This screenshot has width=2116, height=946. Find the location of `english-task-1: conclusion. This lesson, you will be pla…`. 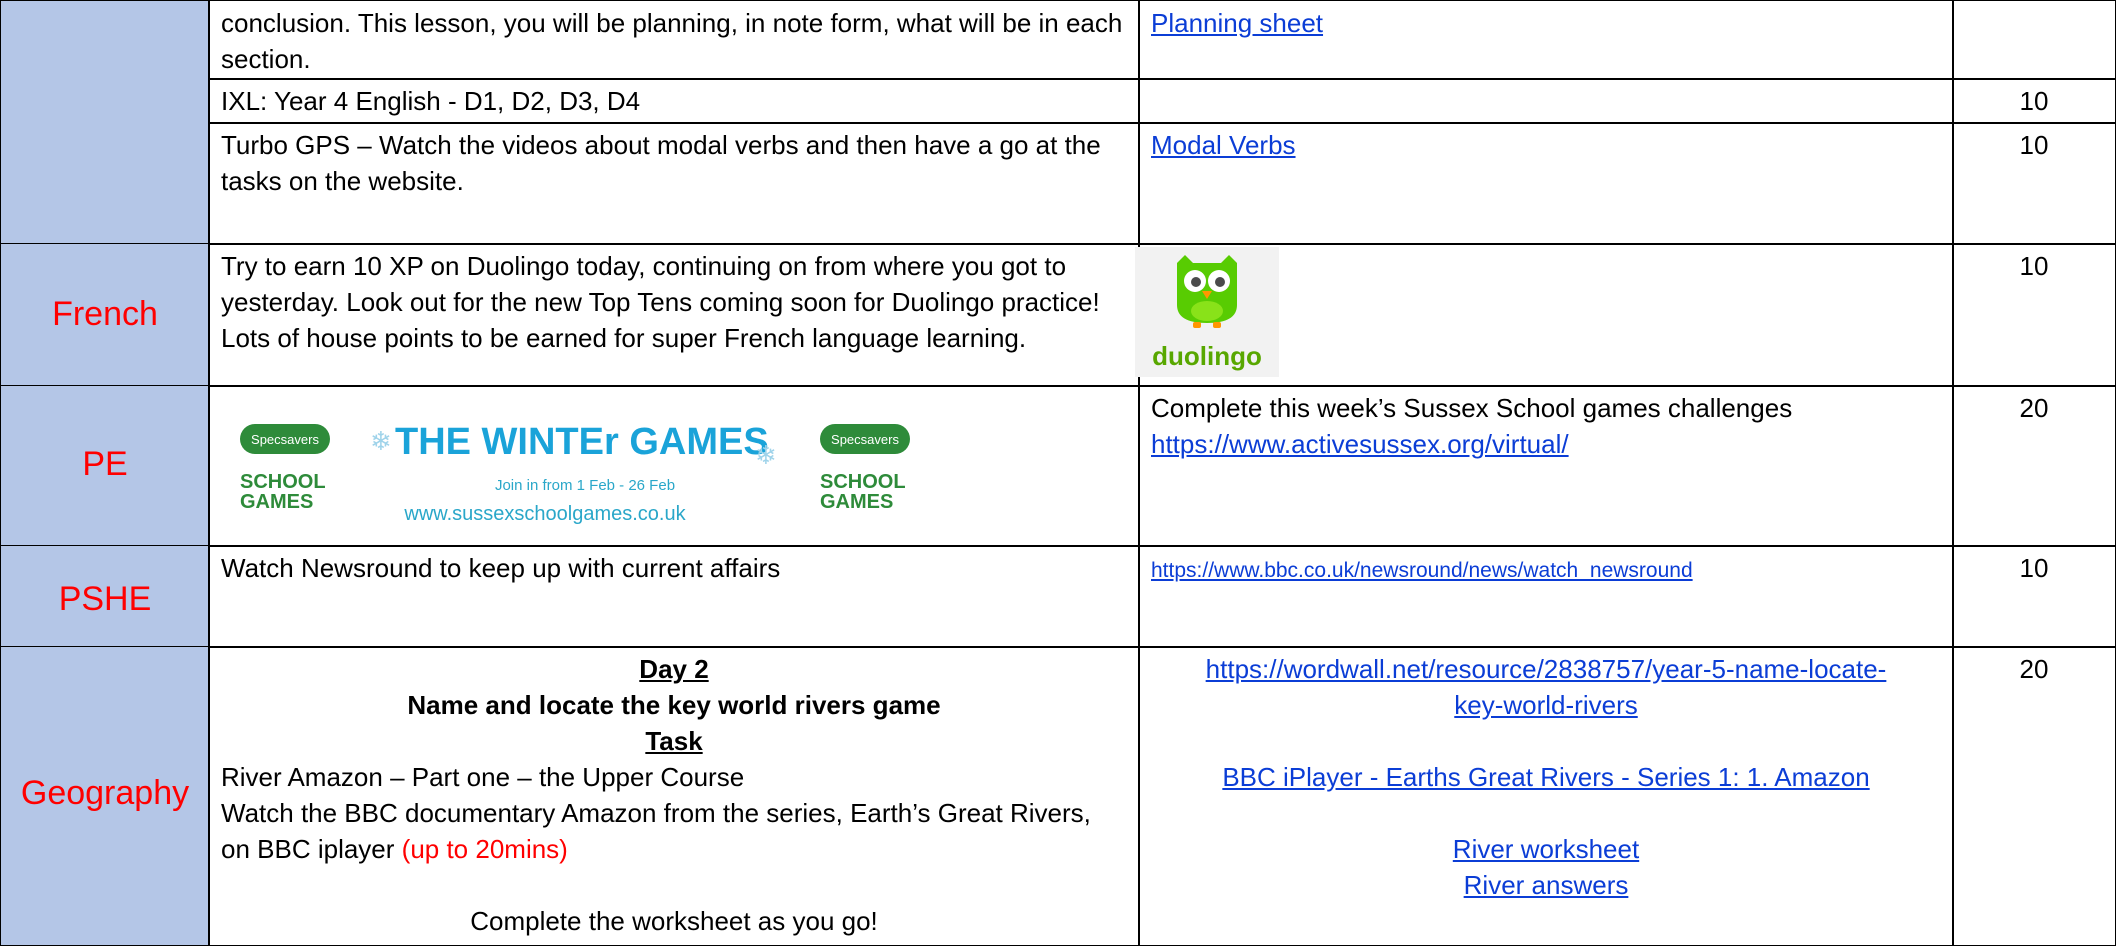

english-task-1: conclusion. This lesson, you will be pla… is located at coordinates (674, 40).